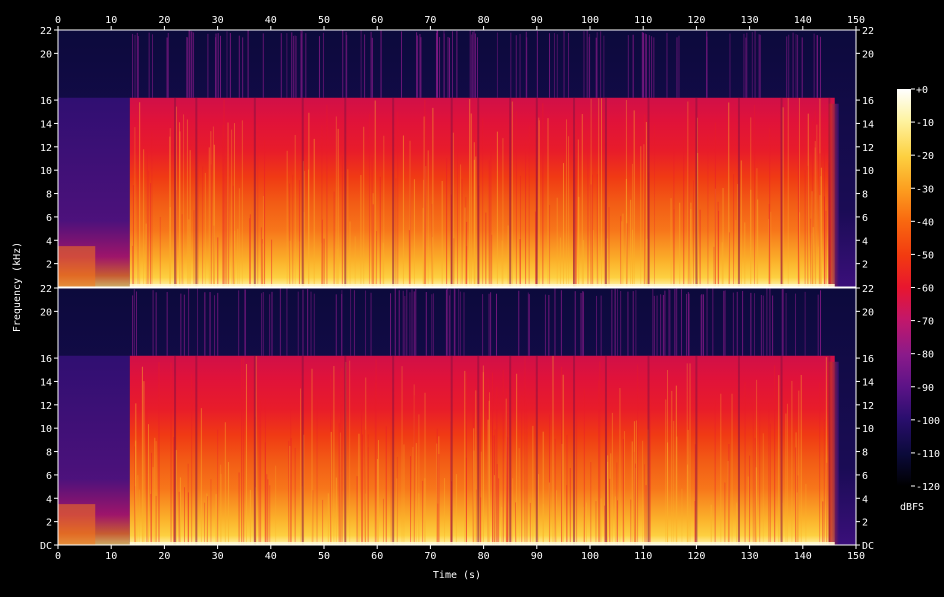  I want to click on x-tick-label-top: 80, so click(484, 20).